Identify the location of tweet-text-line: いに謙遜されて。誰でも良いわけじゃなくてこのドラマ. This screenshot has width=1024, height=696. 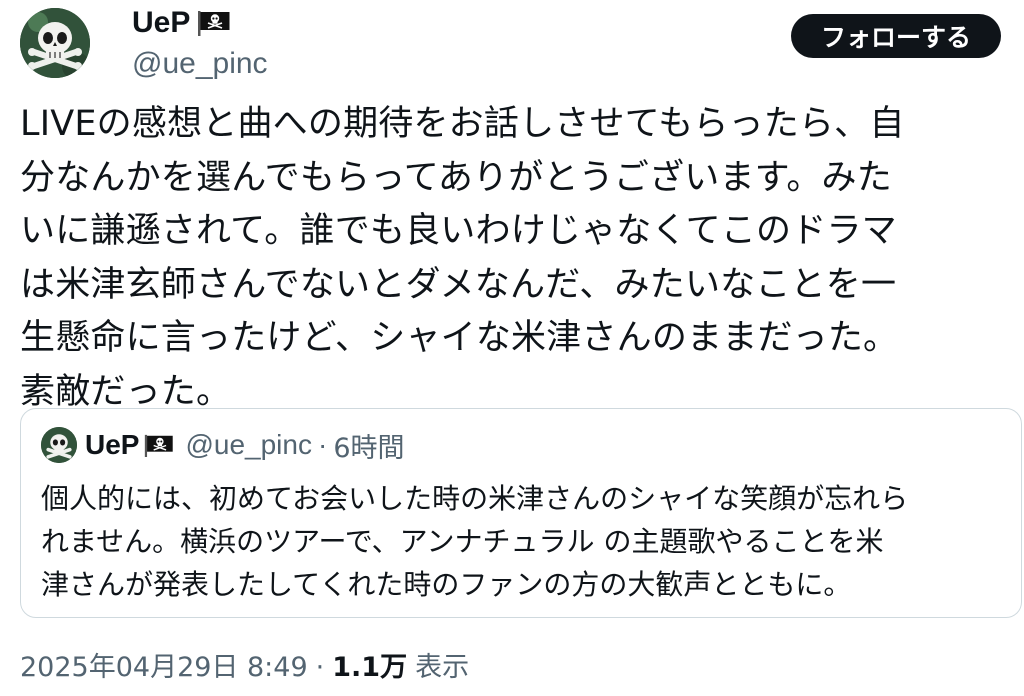
(458, 231).